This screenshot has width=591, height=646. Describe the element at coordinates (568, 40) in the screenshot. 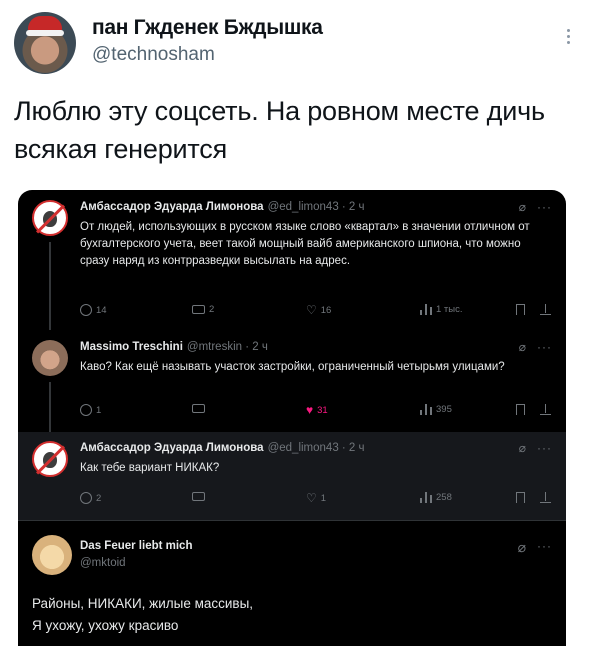

I see `more-options-icon` at that location.